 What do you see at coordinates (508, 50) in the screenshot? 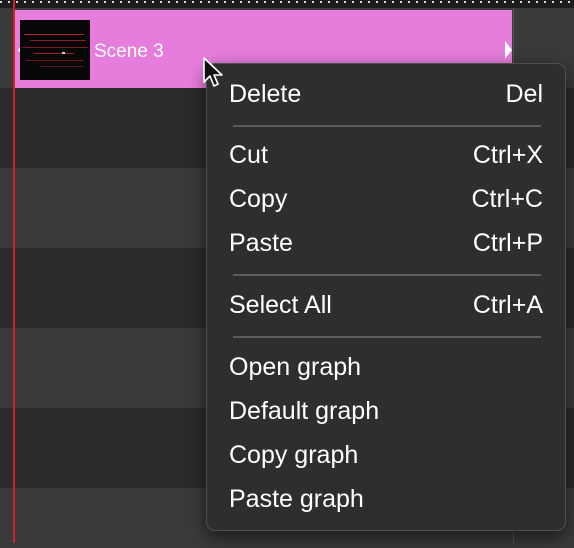
I see `clip-trim-right-handle` at bounding box center [508, 50].